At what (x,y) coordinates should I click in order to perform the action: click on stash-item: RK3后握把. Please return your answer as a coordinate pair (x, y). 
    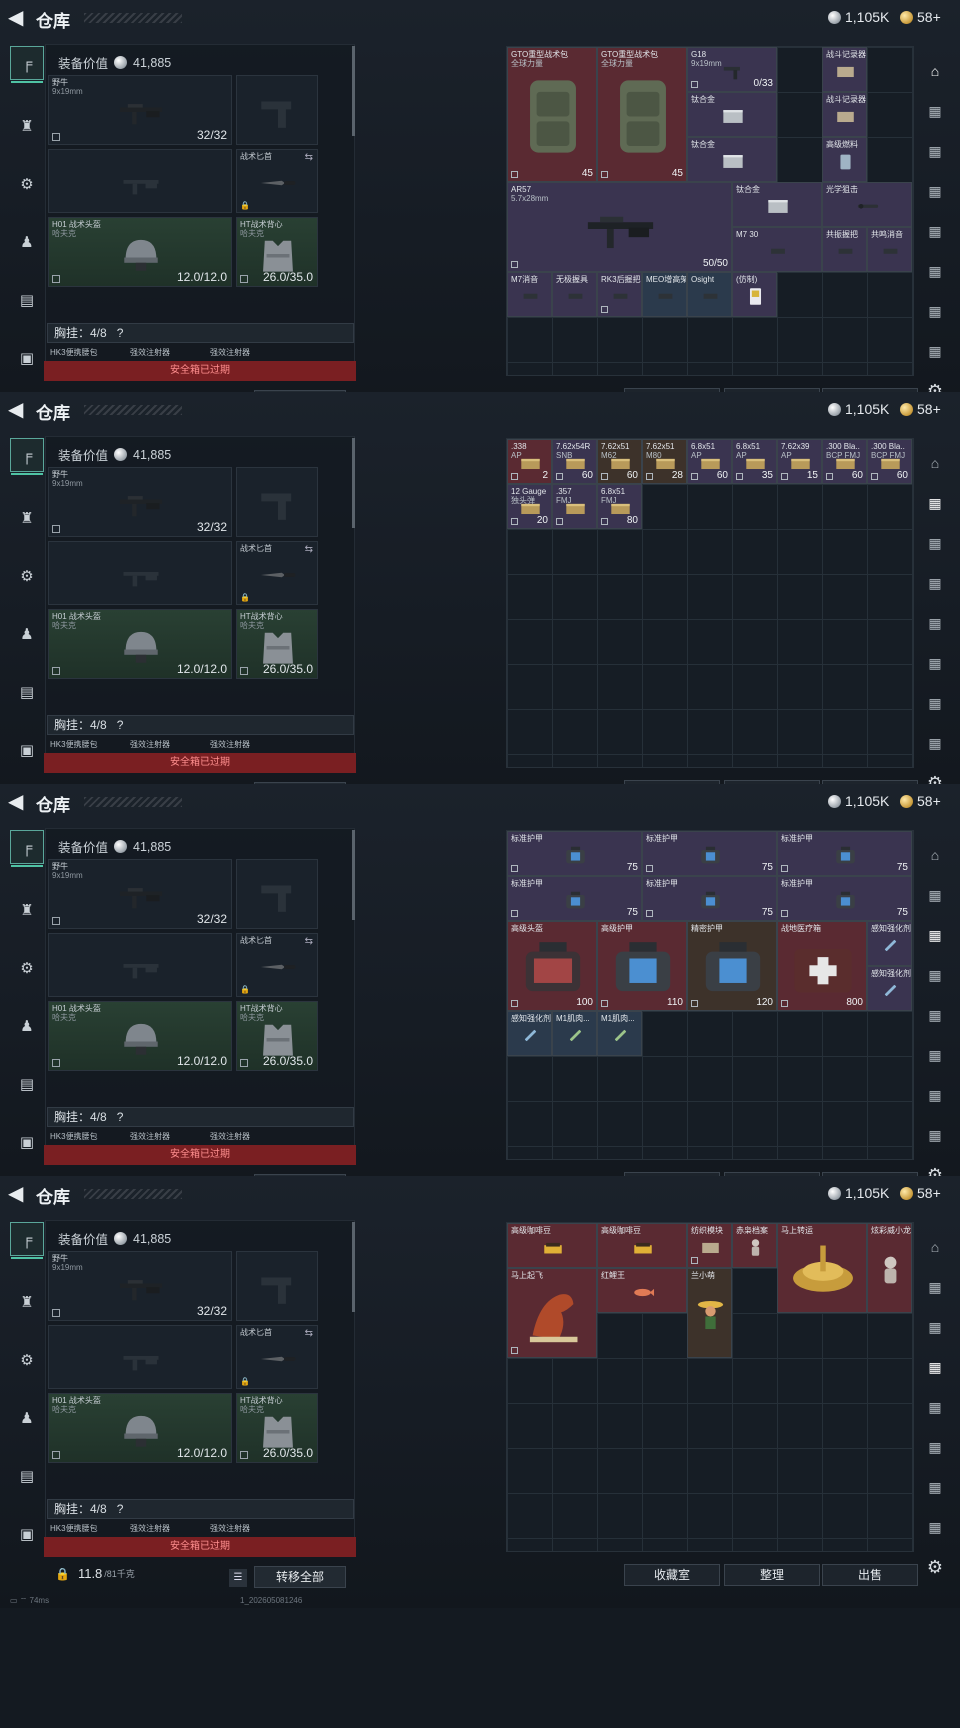
    Looking at the image, I should click on (619, 294).